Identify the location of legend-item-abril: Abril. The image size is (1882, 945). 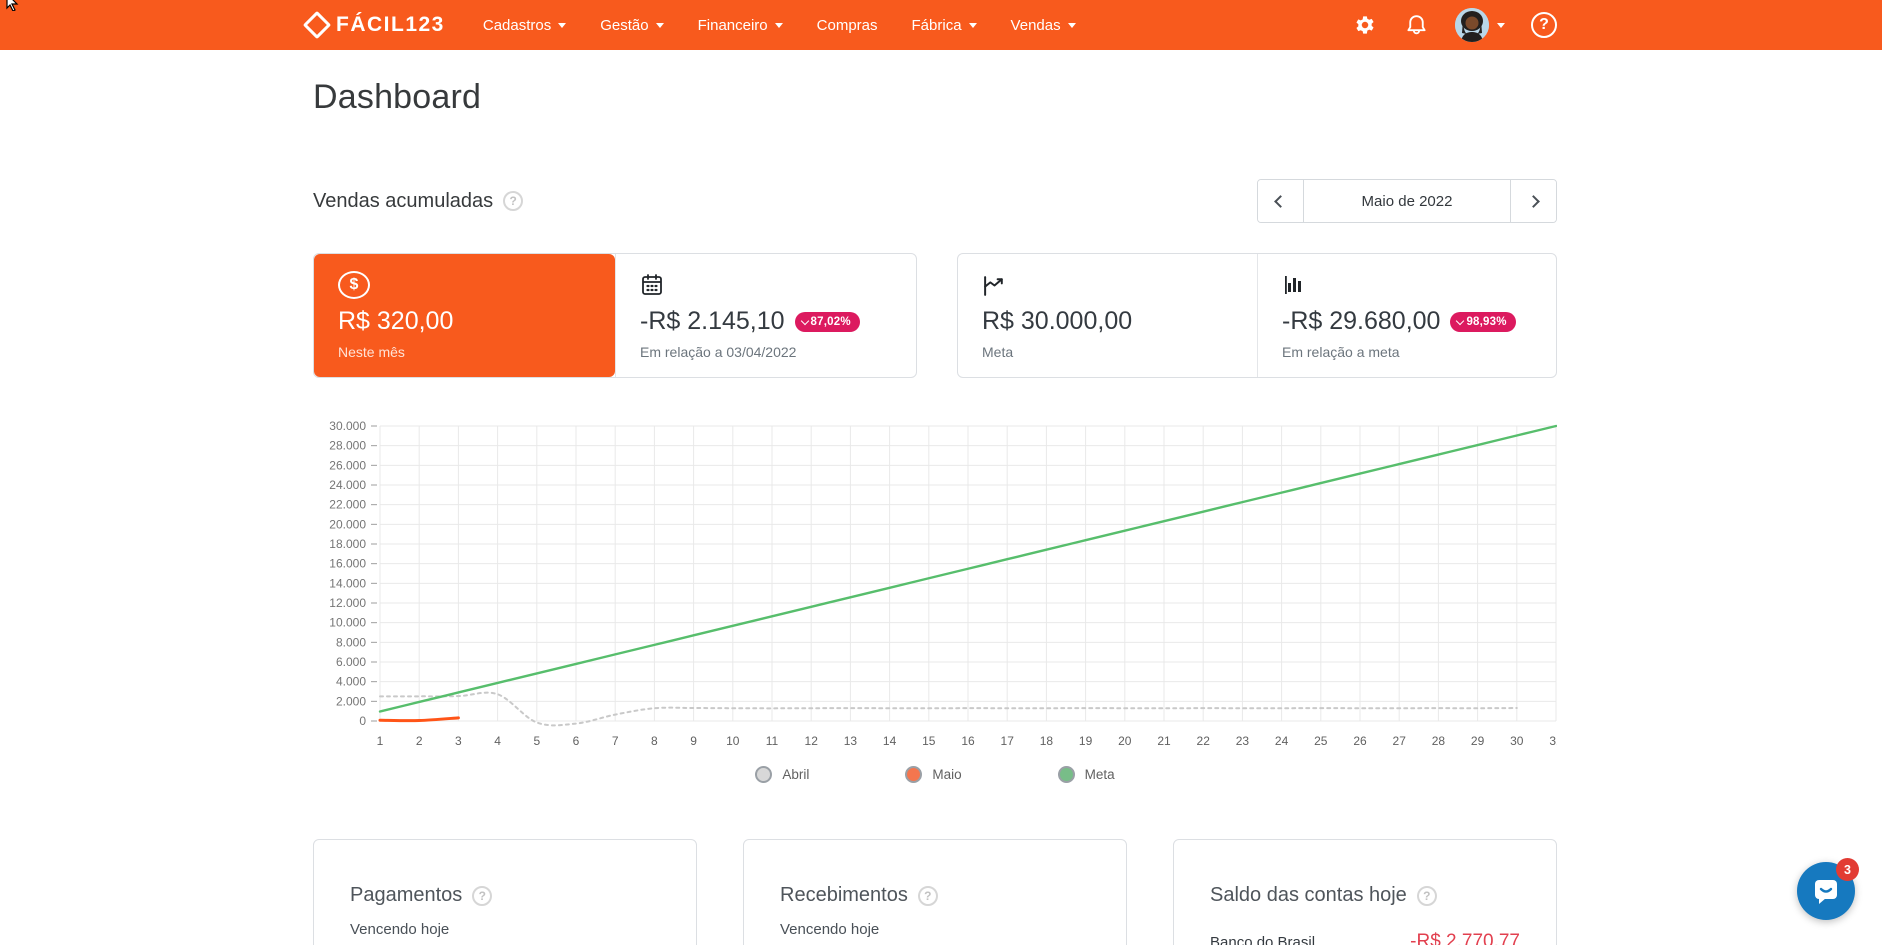
(782, 774).